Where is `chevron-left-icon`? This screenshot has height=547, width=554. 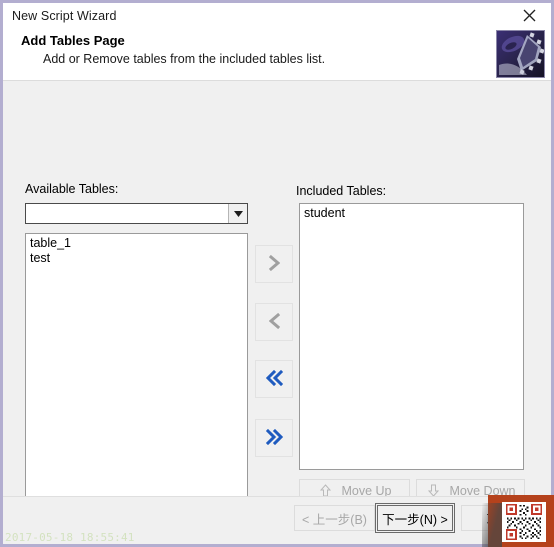 chevron-left-icon is located at coordinates (274, 322).